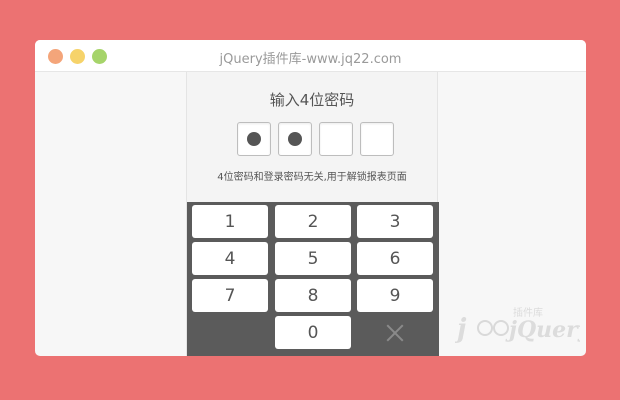  I want to click on svg-text: jQuery, so click(542, 330).